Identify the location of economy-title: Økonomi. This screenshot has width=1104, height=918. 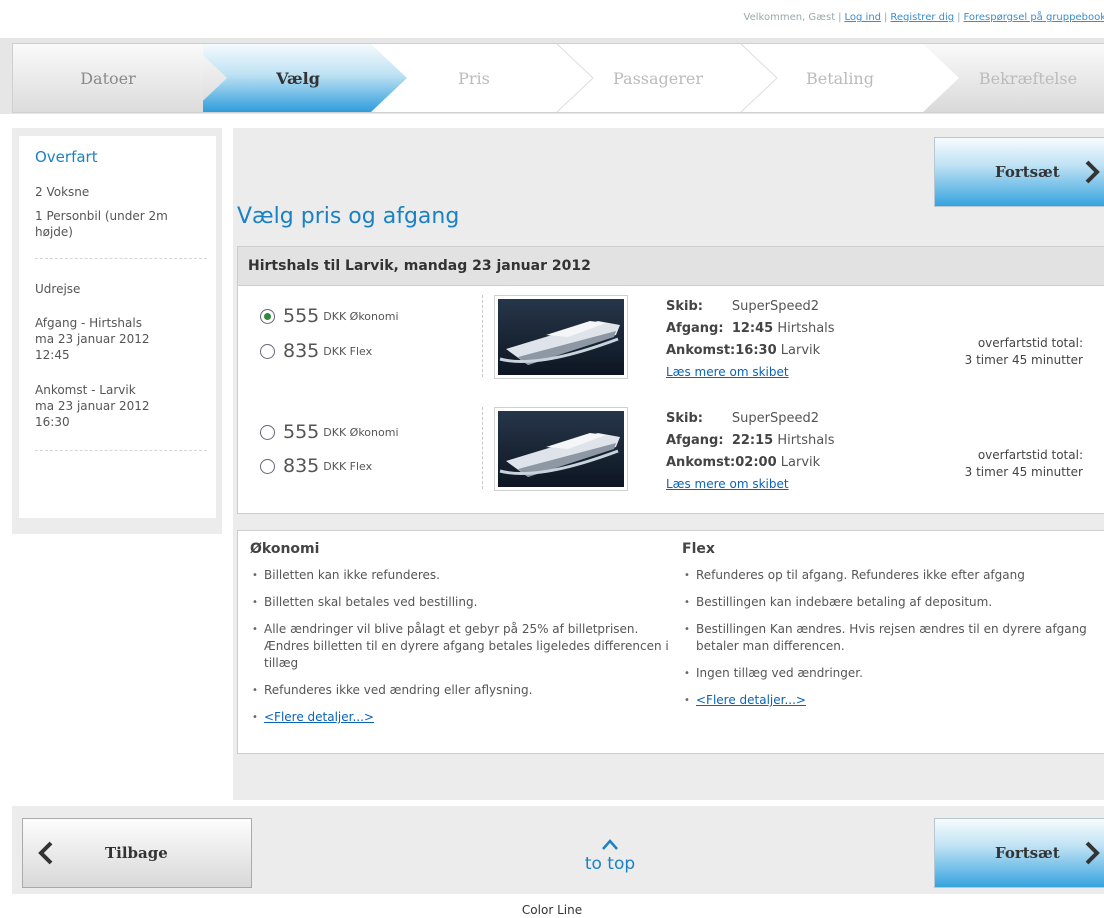
(285, 549).